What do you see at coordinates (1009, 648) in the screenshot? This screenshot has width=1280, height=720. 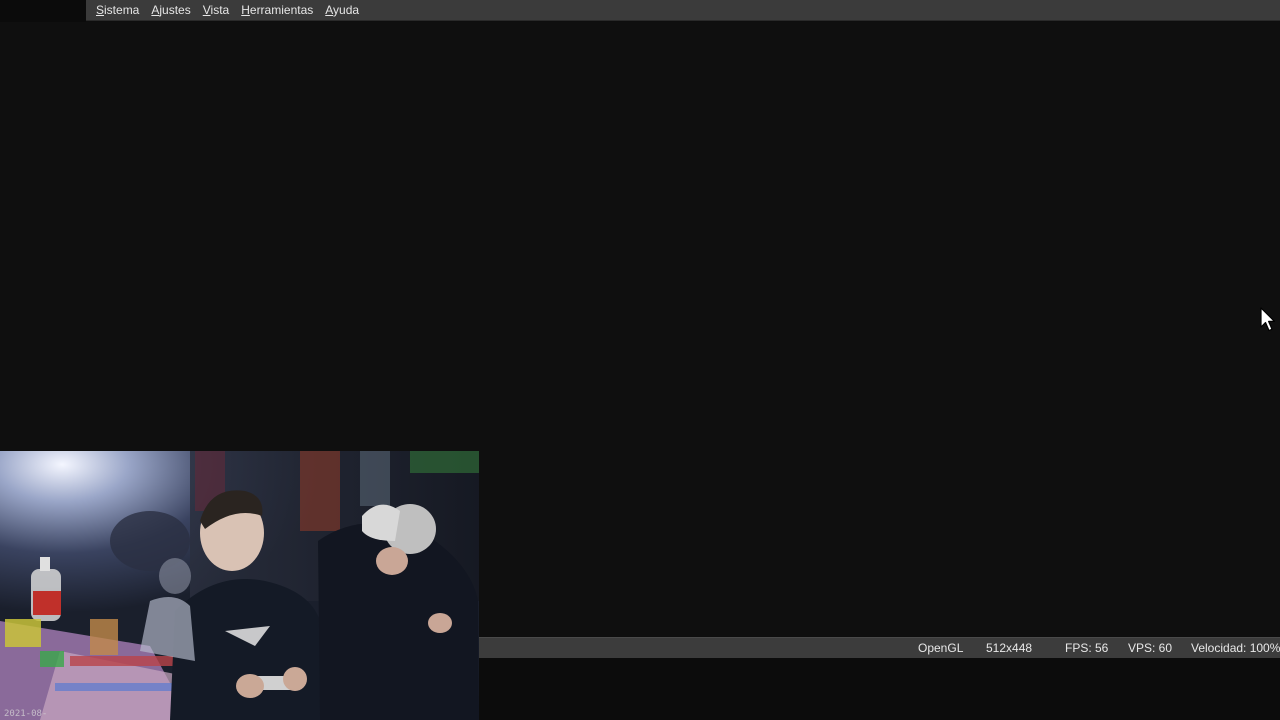 I see `status-resolution: 512x448` at bounding box center [1009, 648].